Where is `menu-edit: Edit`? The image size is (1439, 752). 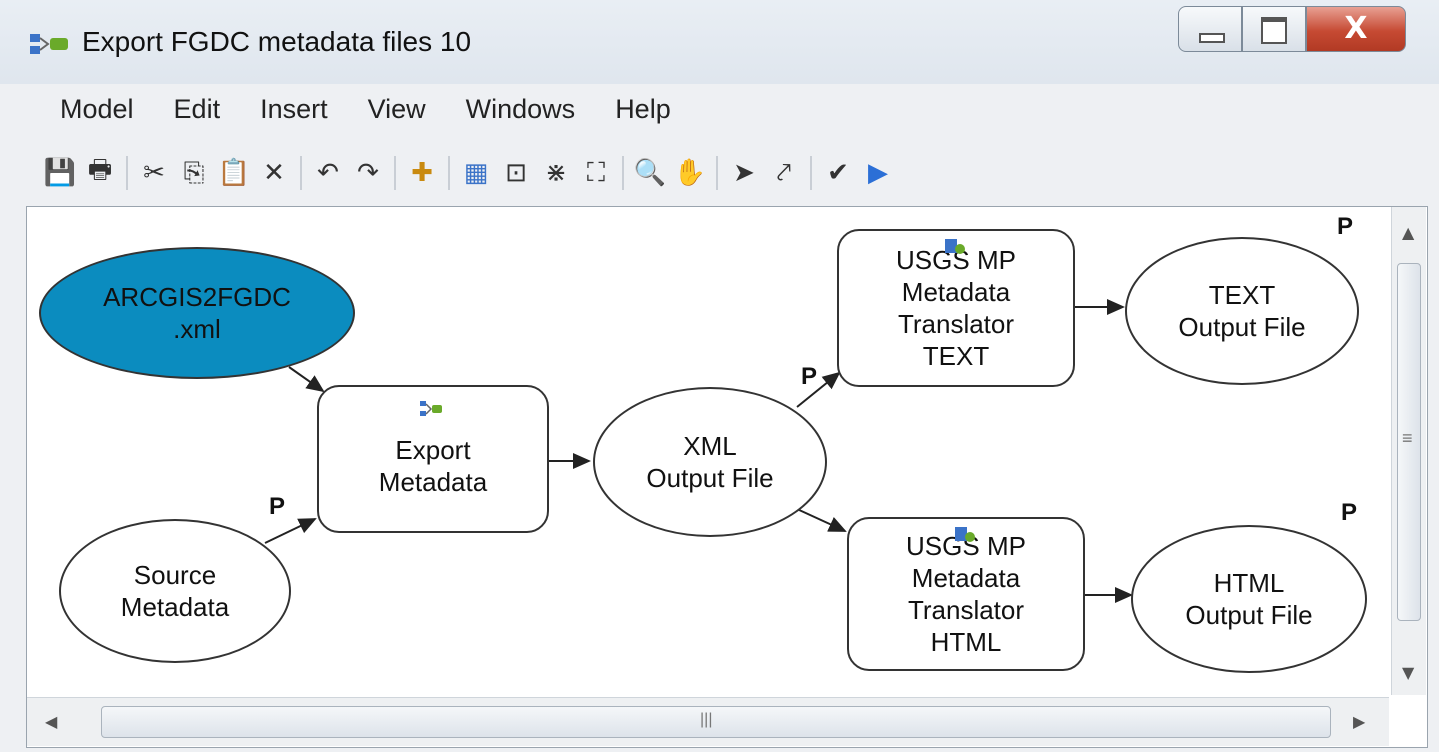 menu-edit: Edit is located at coordinates (197, 112).